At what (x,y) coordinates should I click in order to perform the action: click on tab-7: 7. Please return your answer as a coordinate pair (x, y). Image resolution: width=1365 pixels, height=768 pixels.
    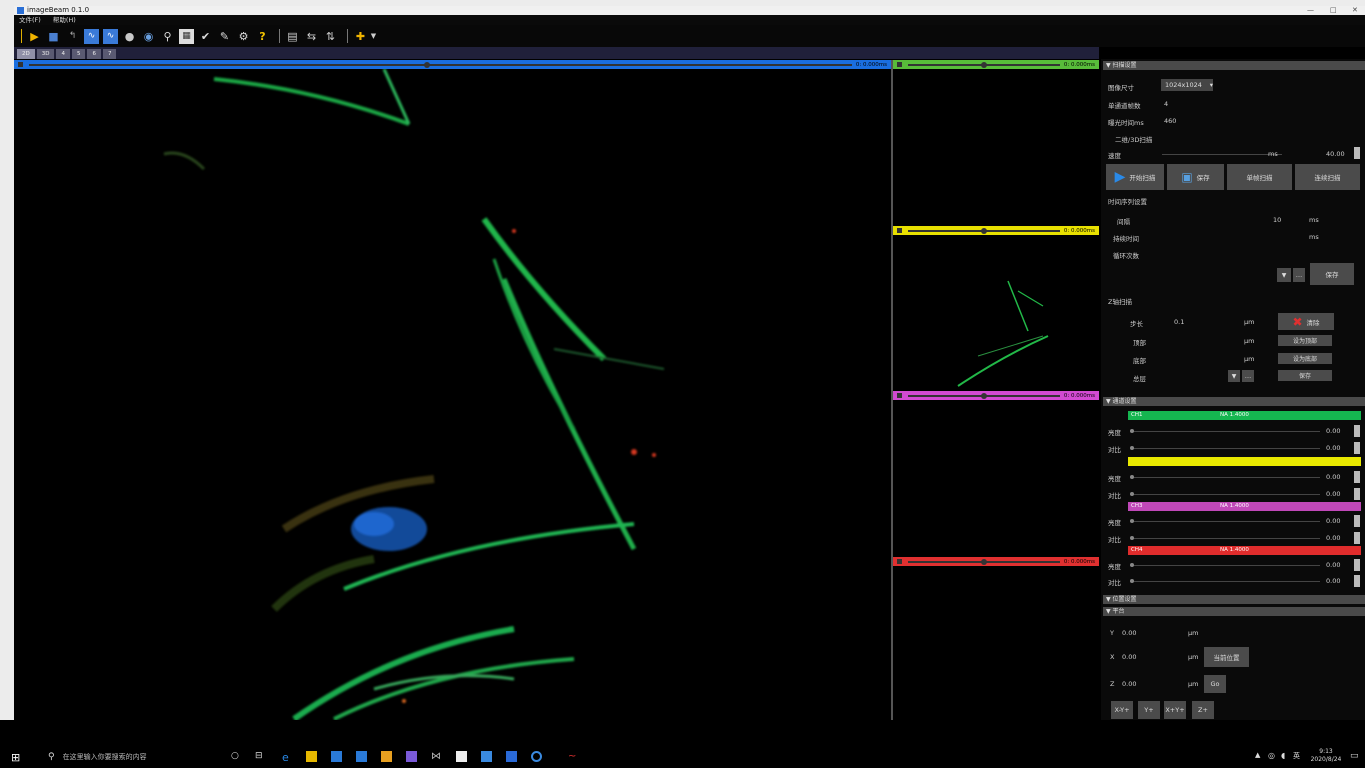
    Looking at the image, I should click on (109, 54).